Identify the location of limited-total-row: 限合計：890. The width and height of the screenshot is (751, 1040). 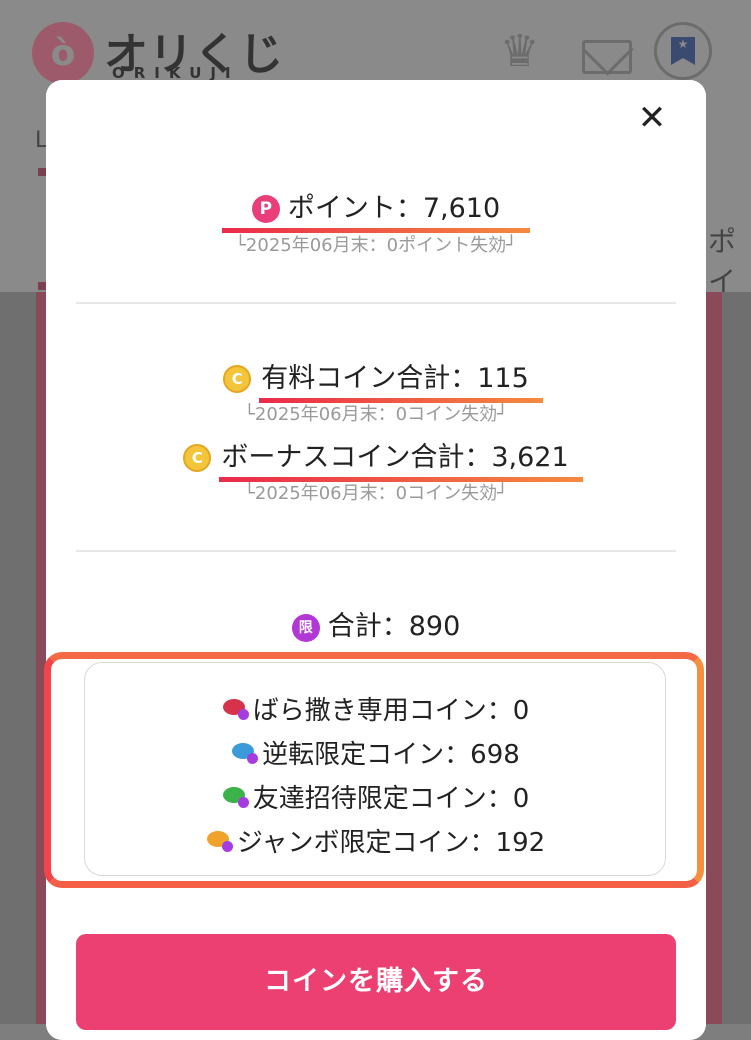
(376, 623).